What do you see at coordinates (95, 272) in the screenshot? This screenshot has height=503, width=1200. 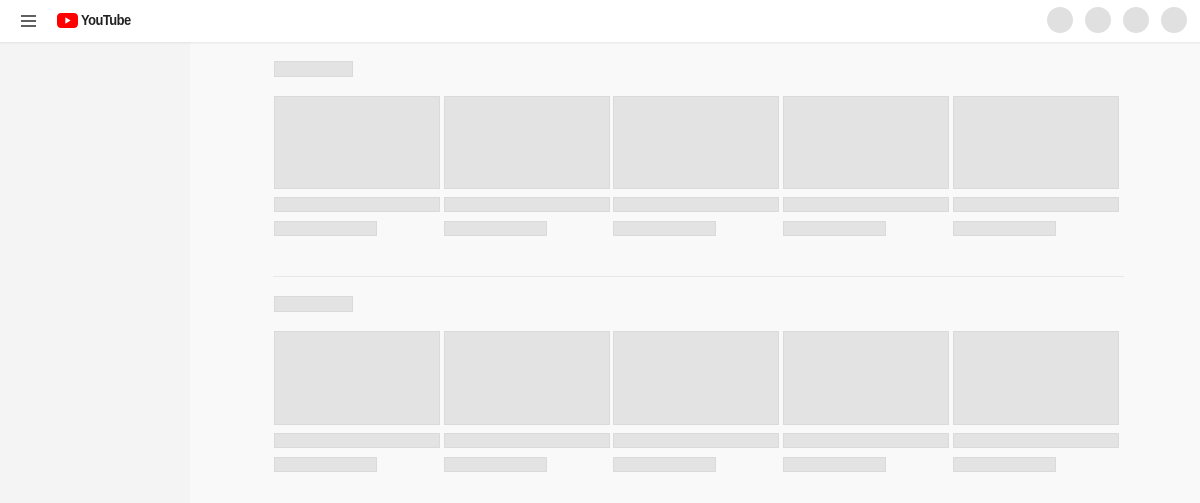 I see `sidebar-placeholder` at bounding box center [95, 272].